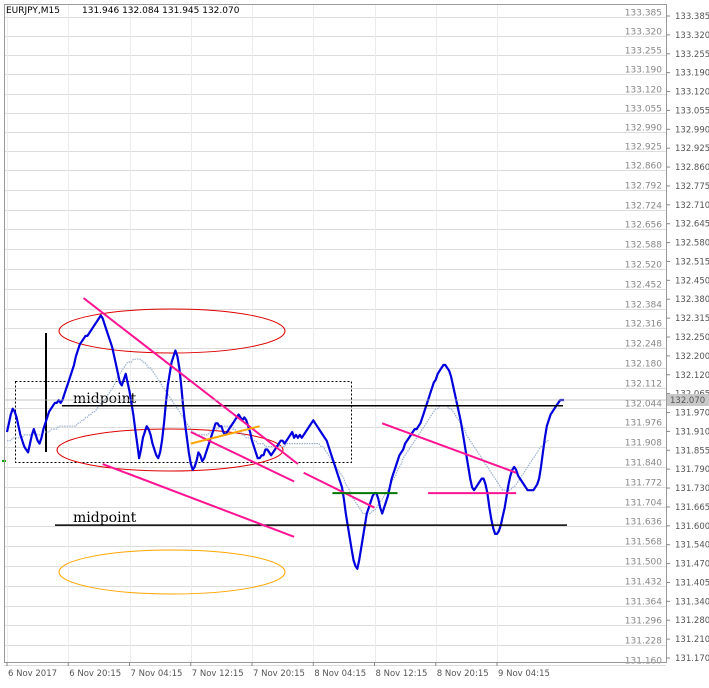 The image size is (709, 688). What do you see at coordinates (643, 306) in the screenshot?
I see `level-label: 132.384` at bounding box center [643, 306].